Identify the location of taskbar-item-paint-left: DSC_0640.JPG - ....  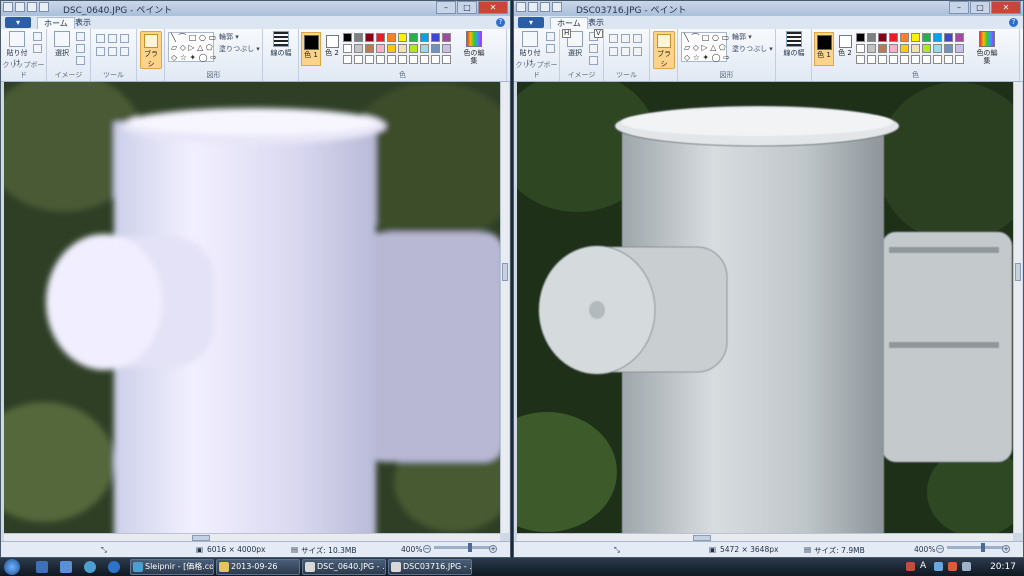
(344, 567).